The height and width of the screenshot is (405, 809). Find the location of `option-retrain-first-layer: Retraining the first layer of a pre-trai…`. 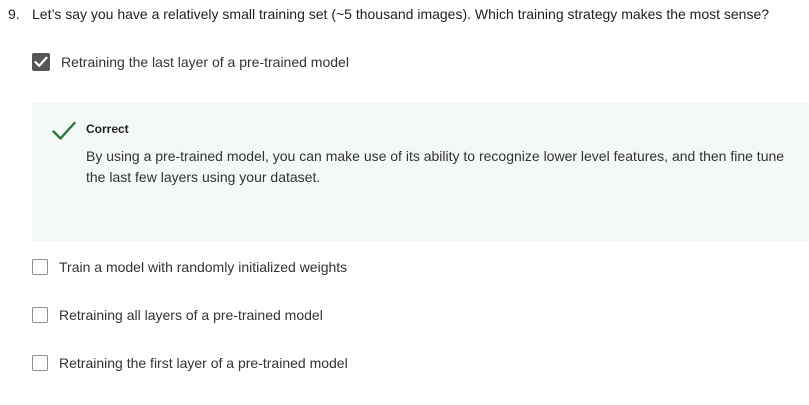

option-retrain-first-layer: Retraining the first layer of a pre-trai… is located at coordinates (190, 363).